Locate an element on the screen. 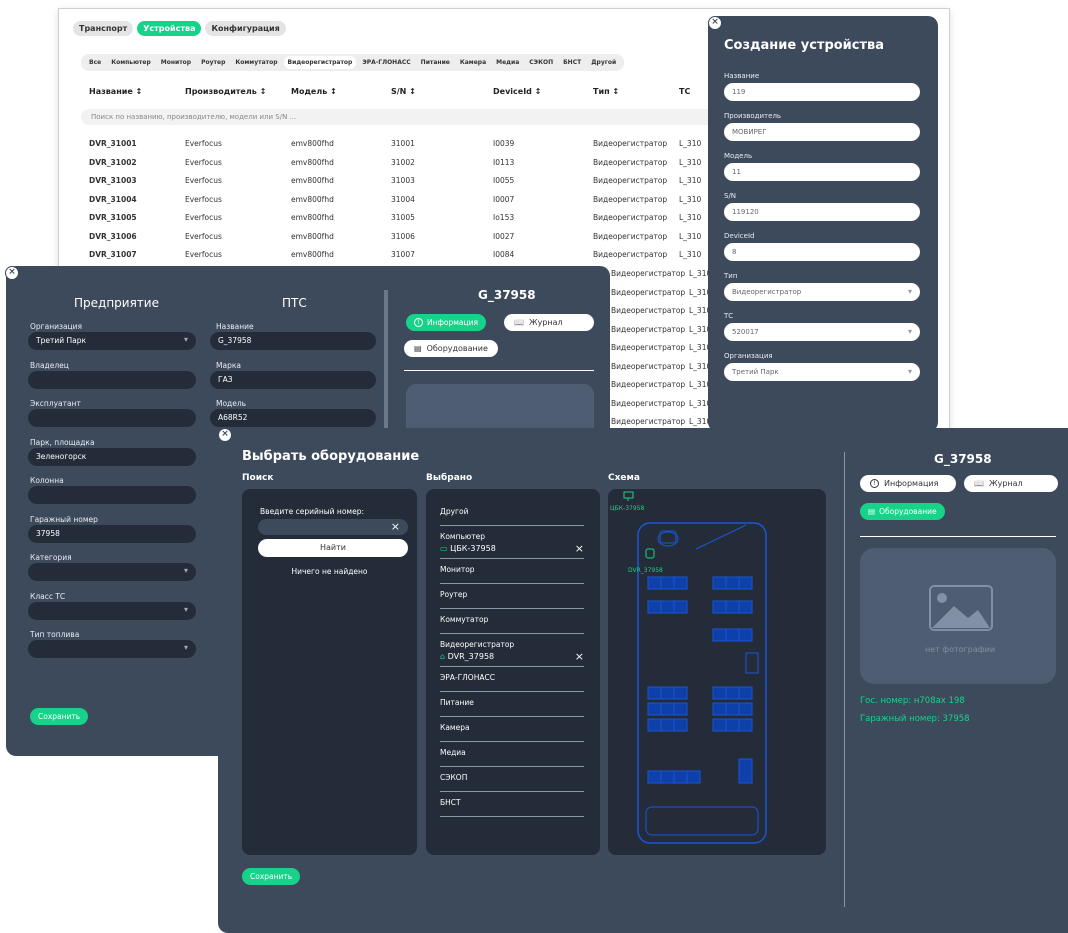  table-cell: I0039 is located at coordinates (504, 143).